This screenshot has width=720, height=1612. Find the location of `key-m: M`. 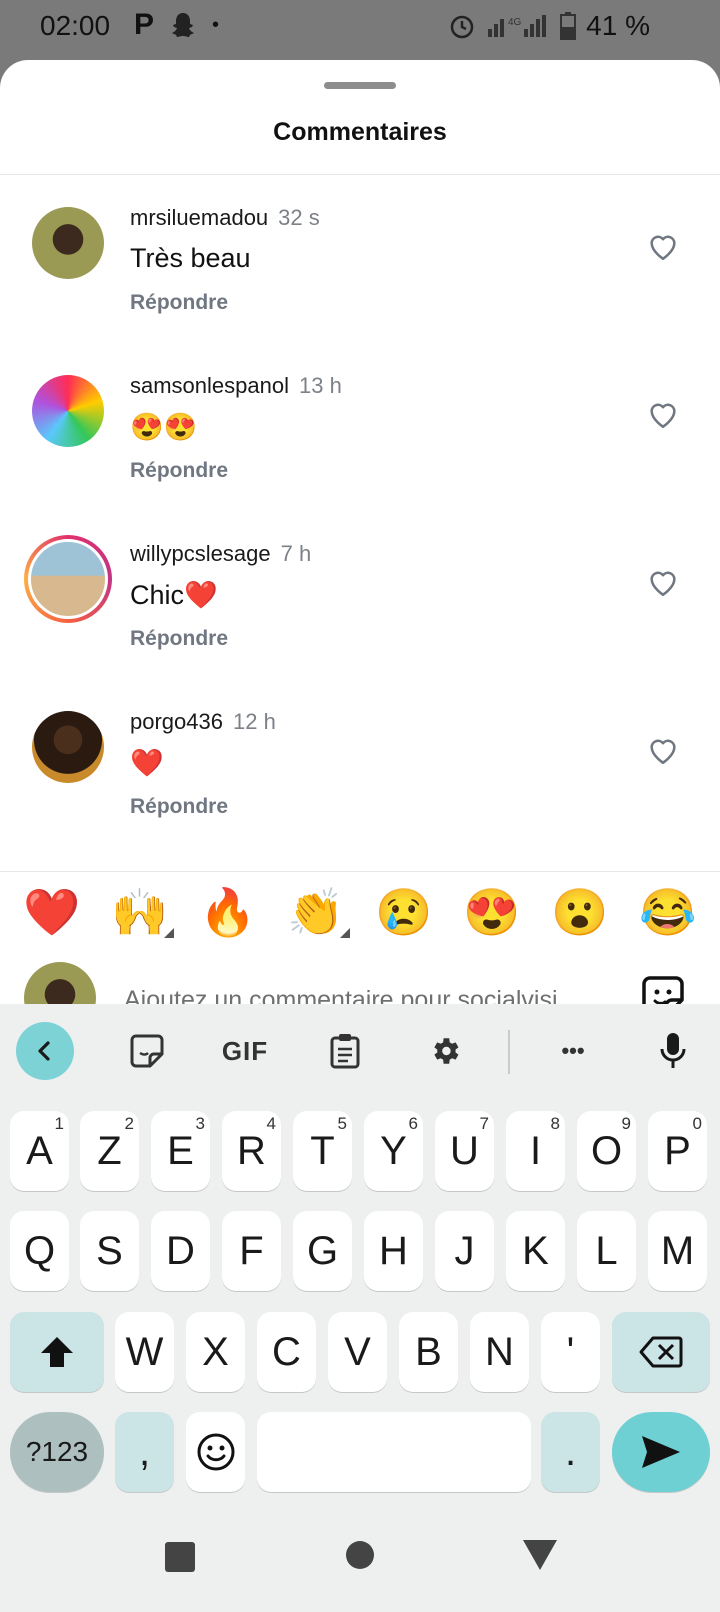

key-m: M is located at coordinates (677, 1251).